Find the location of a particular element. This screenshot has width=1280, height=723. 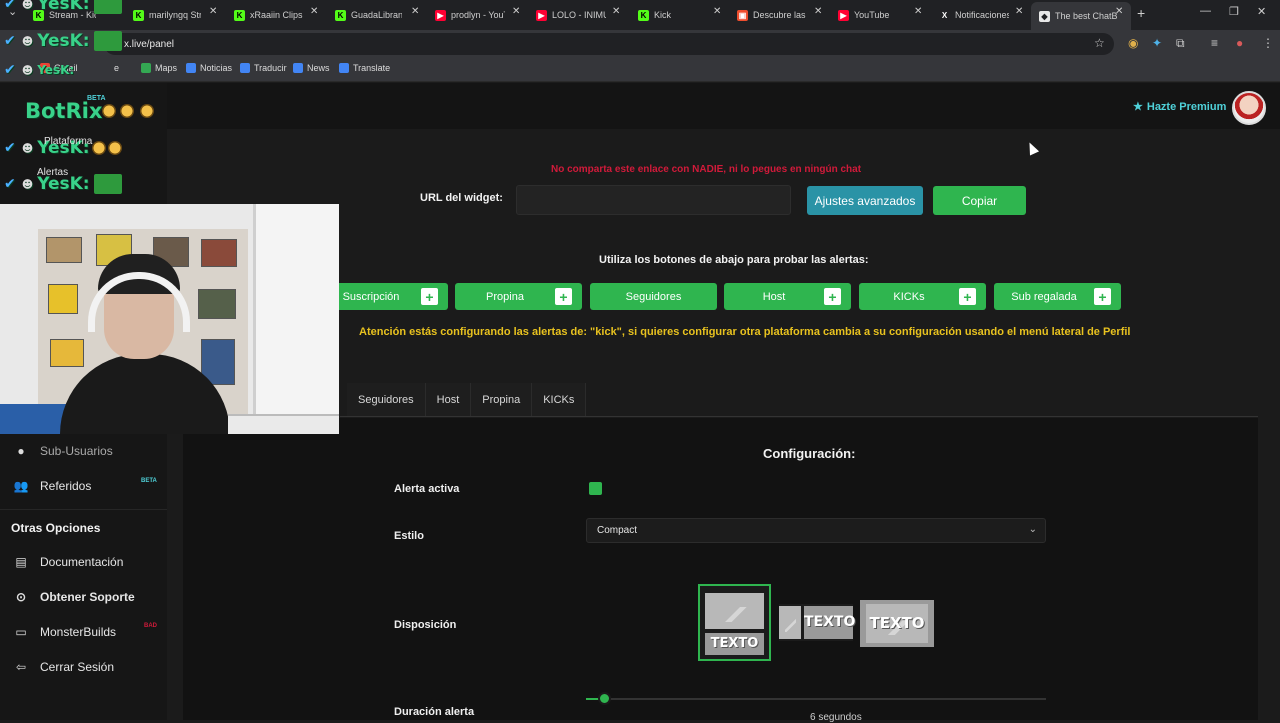

profile-avatar-icon: ● is located at coordinates (1239, 43).